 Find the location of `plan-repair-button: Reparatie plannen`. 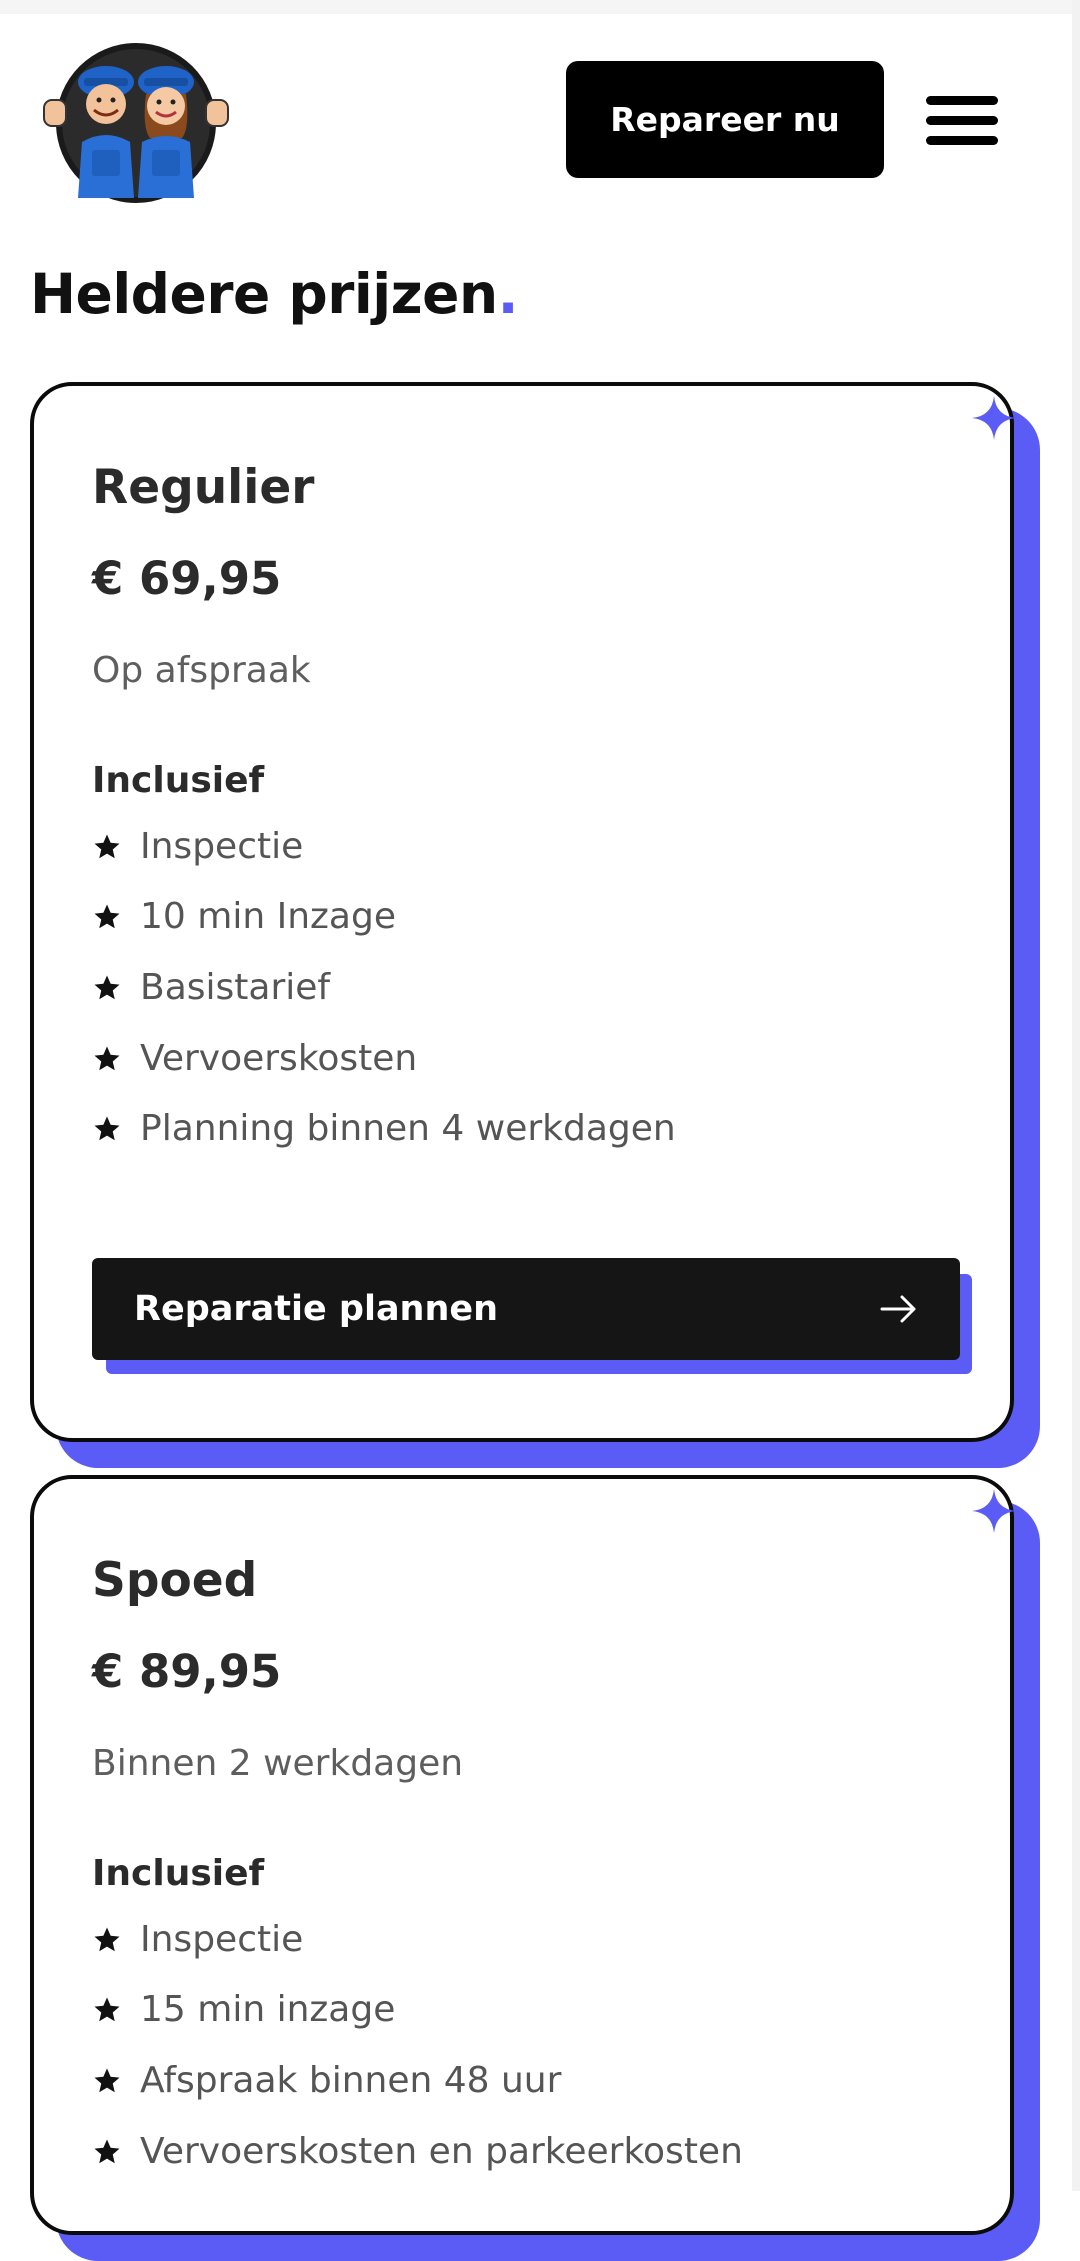

plan-repair-button: Reparatie plannen is located at coordinates (526, 1309).